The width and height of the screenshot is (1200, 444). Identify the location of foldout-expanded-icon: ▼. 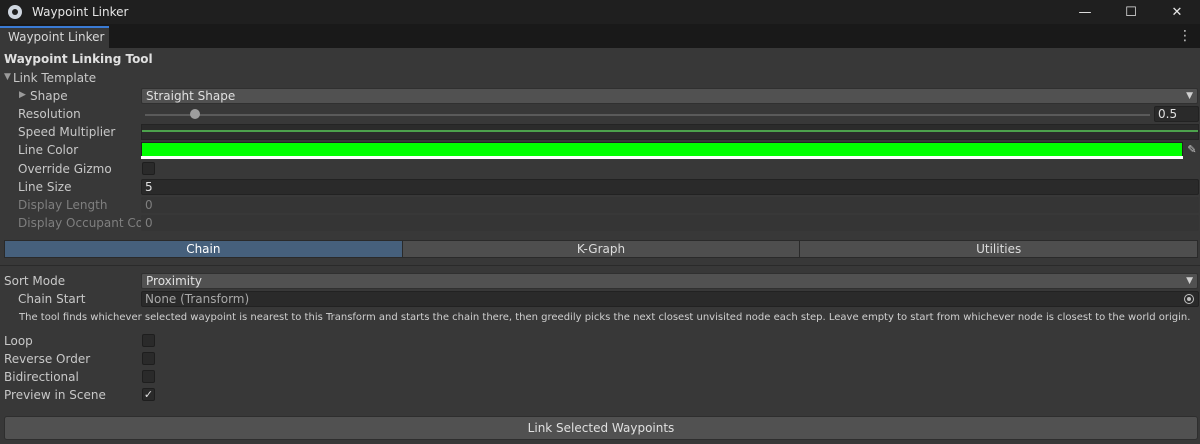
(7, 77).